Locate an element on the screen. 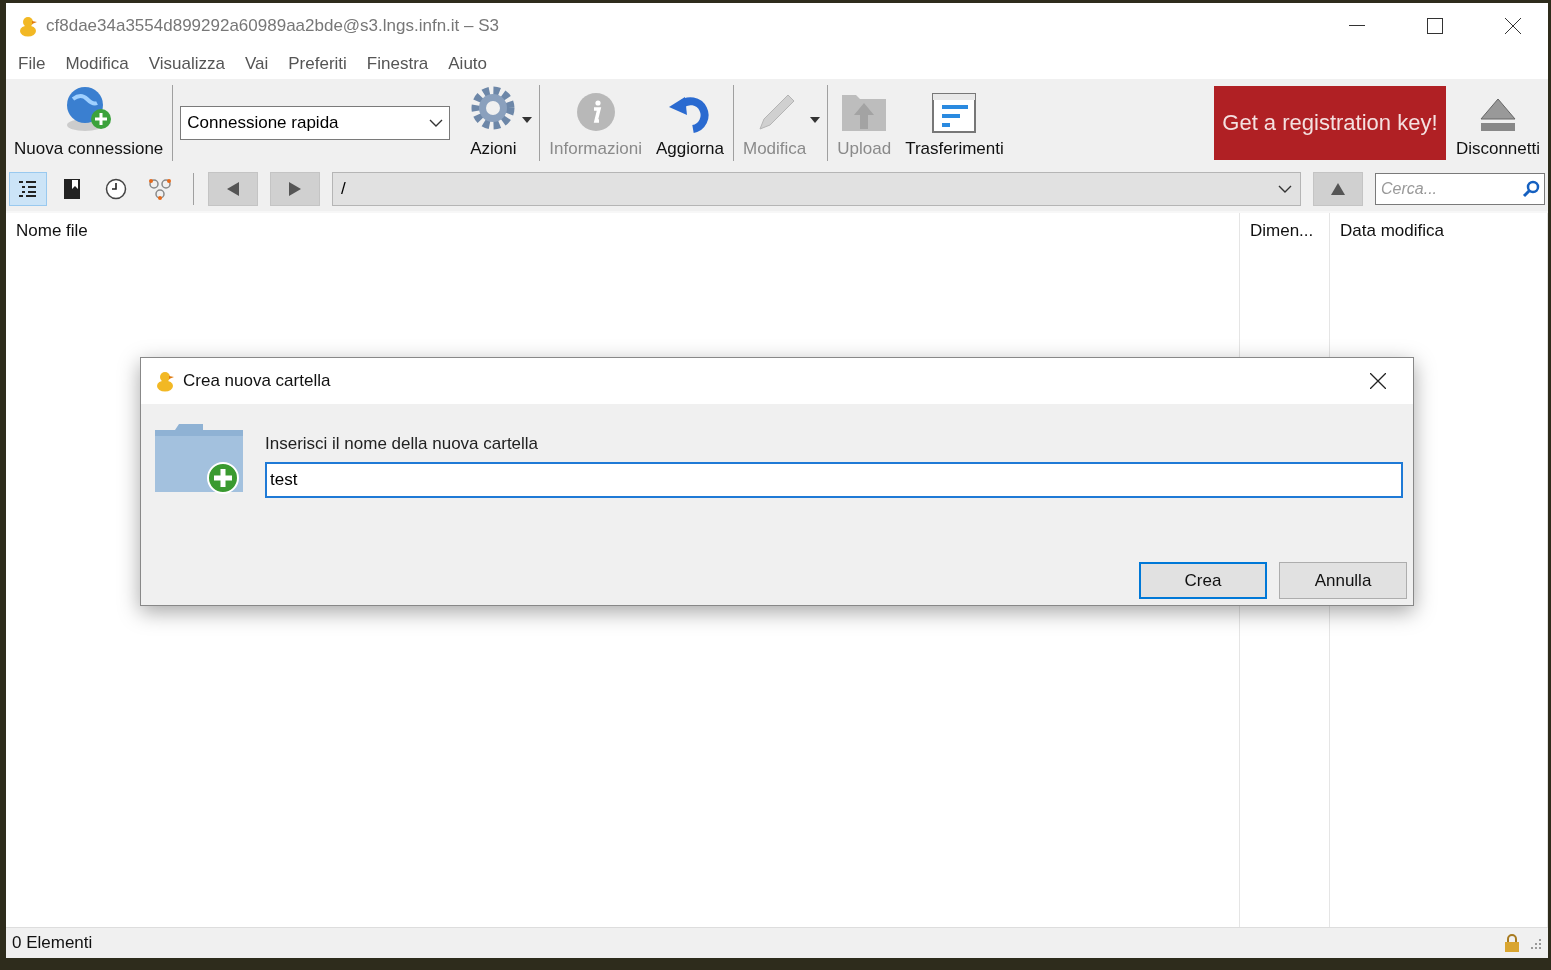 This screenshot has height=970, width=1551. up-button is located at coordinates (1338, 189).